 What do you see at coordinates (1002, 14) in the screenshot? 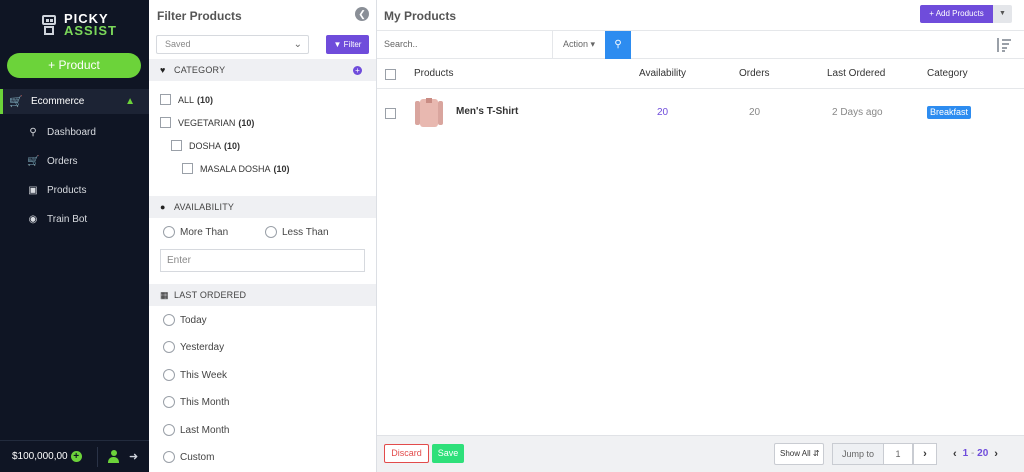
I see `add-products-dropdown-icon: ▼` at bounding box center [1002, 14].